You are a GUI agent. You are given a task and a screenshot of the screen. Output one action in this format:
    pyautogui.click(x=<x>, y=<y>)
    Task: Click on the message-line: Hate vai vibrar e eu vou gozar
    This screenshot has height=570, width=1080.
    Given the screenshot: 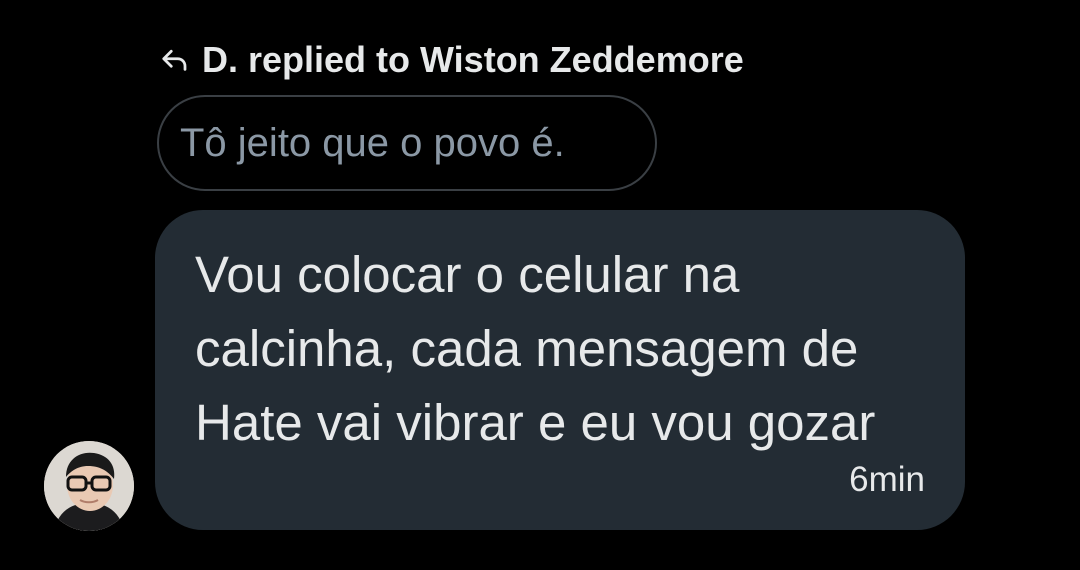 What is the action you would take?
    pyautogui.click(x=535, y=422)
    